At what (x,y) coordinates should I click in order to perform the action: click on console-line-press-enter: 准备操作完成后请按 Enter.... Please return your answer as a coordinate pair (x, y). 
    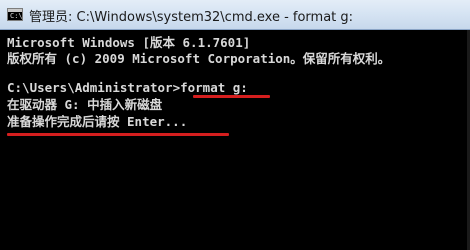
    Looking at the image, I should click on (97, 121).